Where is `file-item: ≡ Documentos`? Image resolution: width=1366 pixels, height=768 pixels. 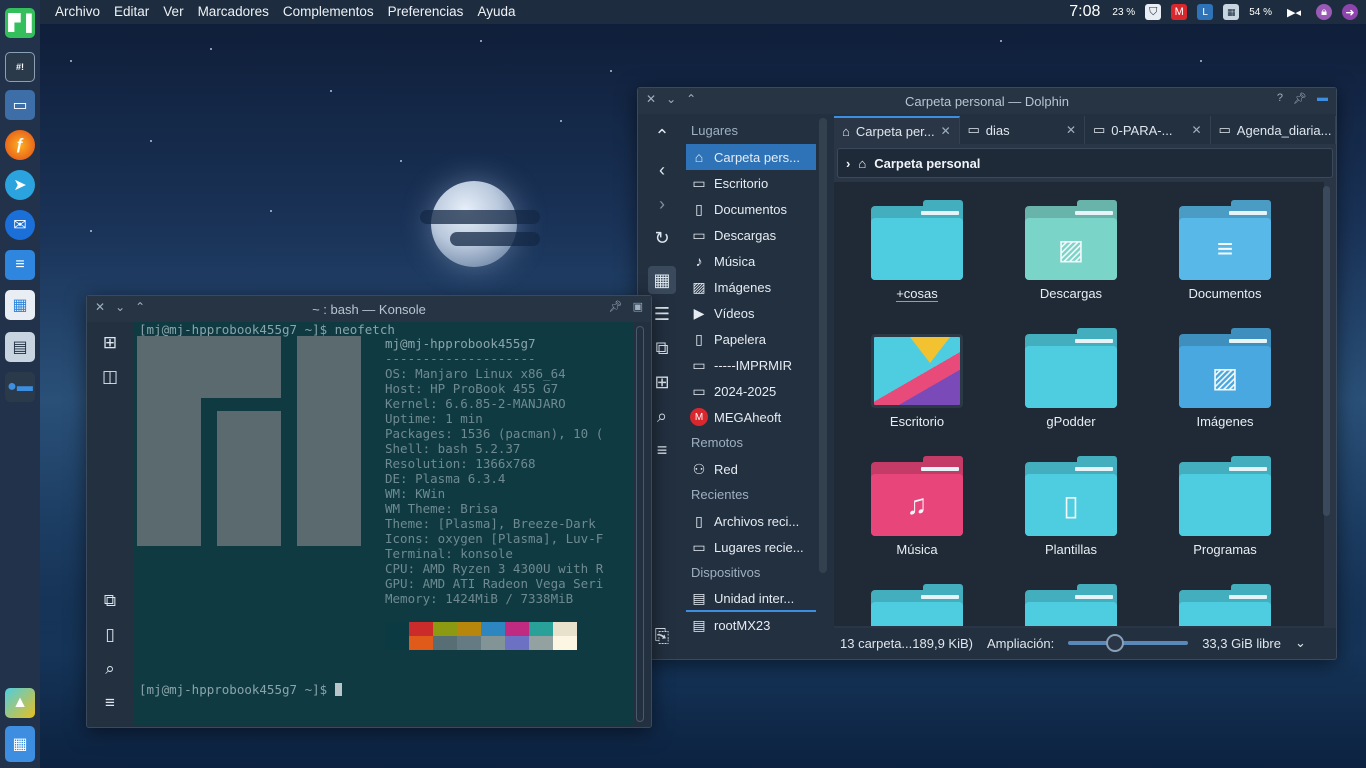 file-item: ≡ Documentos is located at coordinates (1225, 250).